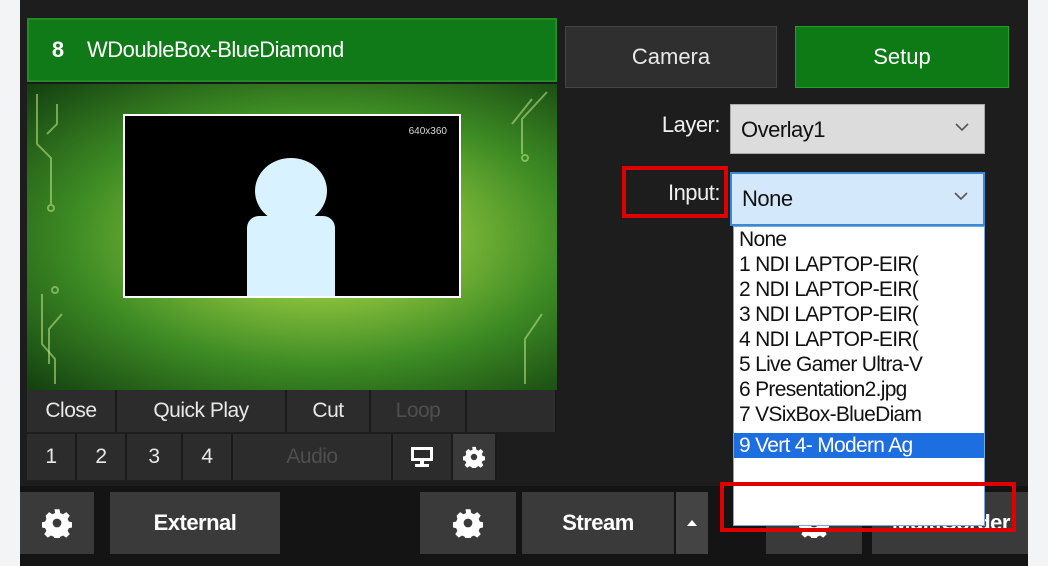 This screenshot has width=1048, height=566. What do you see at coordinates (215, 49) in the screenshot?
I see `input-title: WDoubleBox-BlueDiamond` at bounding box center [215, 49].